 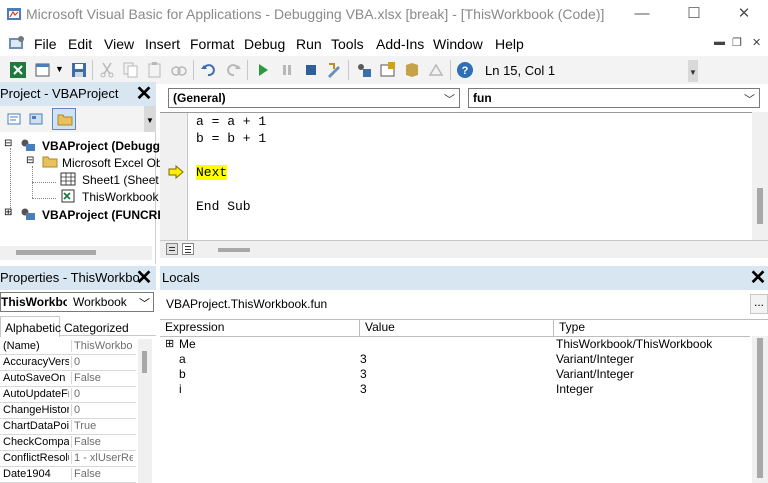 What do you see at coordinates (68, 459) in the screenshot?
I see `property-row: ConflictResolu 1 - xlUserRe` at bounding box center [68, 459].